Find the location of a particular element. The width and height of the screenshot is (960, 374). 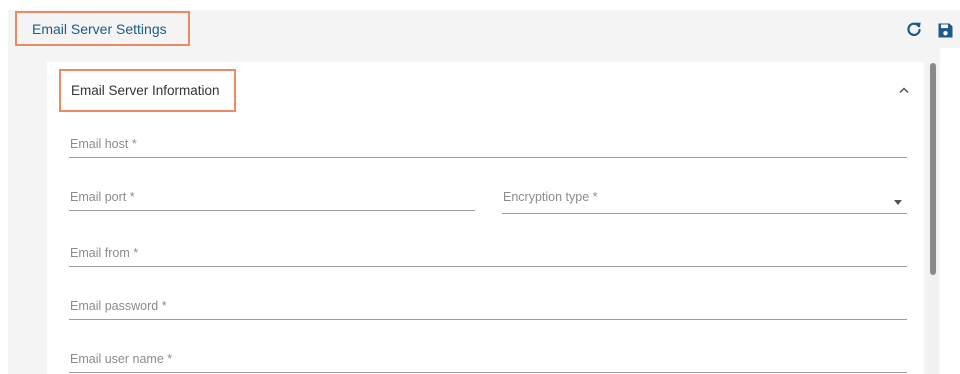

chevron-up-icon is located at coordinates (904, 90).